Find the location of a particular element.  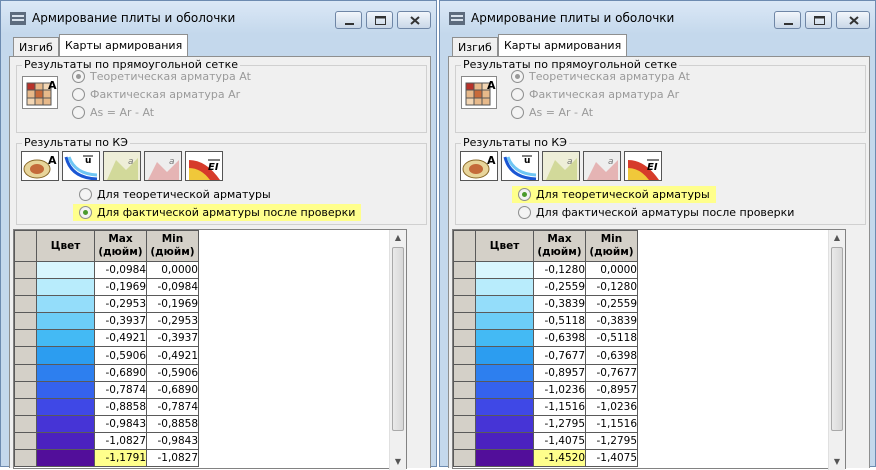

table-row: -0,6890 -0,5906 is located at coordinates (106, 372).